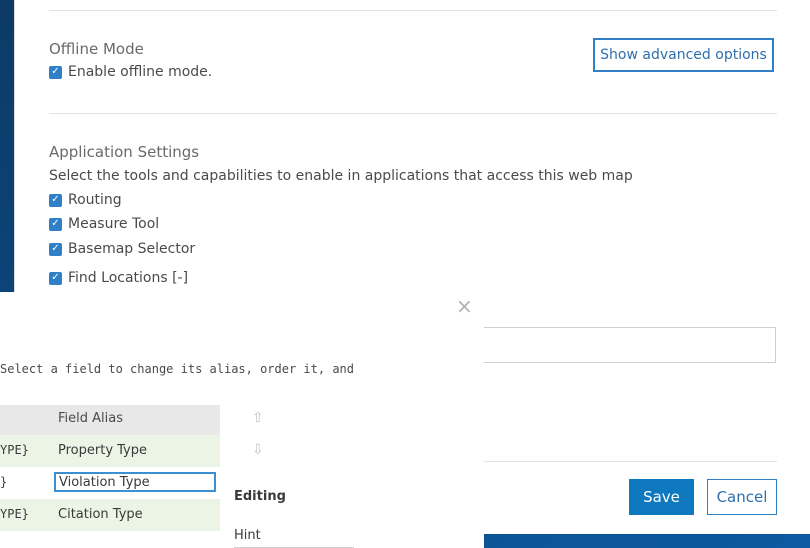 The height and width of the screenshot is (548, 810). Describe the element at coordinates (464, 306) in the screenshot. I see `close-icon: ×` at that location.